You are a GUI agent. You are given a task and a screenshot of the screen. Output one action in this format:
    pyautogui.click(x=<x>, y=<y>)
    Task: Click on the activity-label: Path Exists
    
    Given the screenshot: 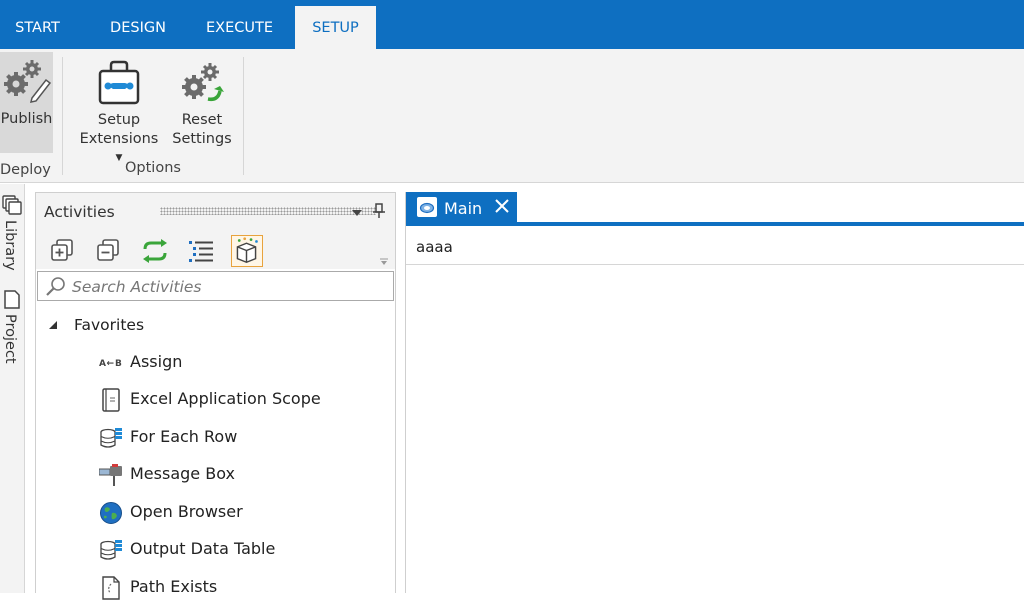 What is the action you would take?
    pyautogui.click(x=174, y=586)
    